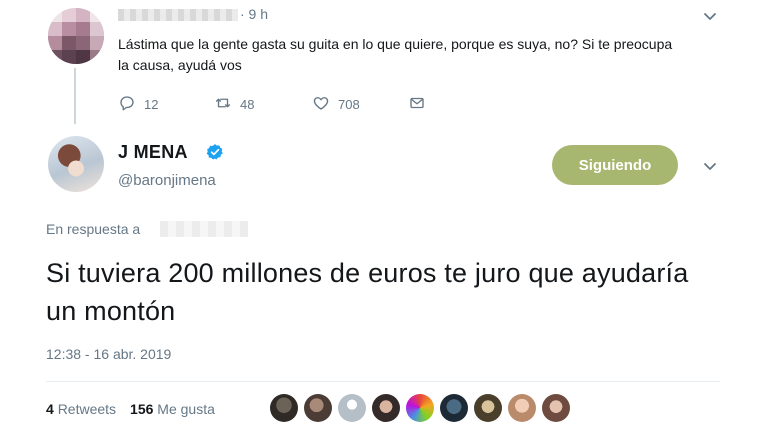  Describe the element at coordinates (204, 229) in the screenshot. I see `reply-context-user-blurred` at that location.